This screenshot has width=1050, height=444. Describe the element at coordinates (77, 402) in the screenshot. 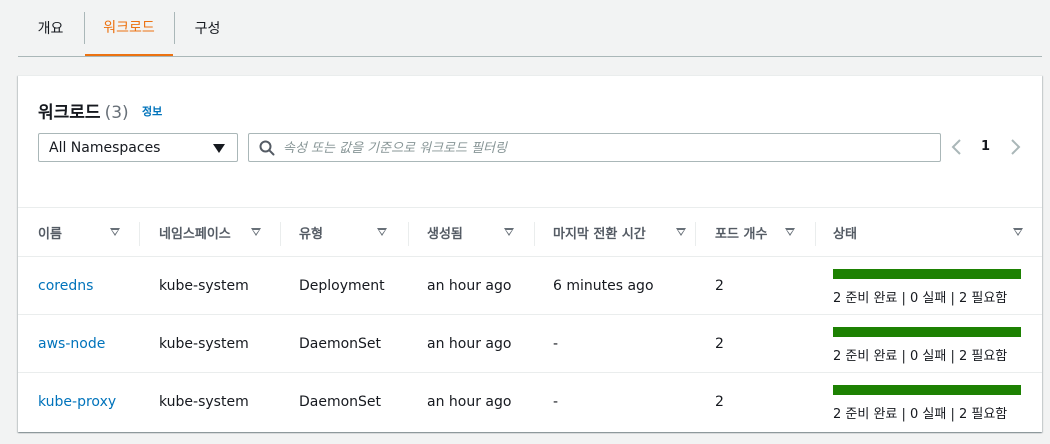

I see `workload-name-link: kube-proxy` at that location.